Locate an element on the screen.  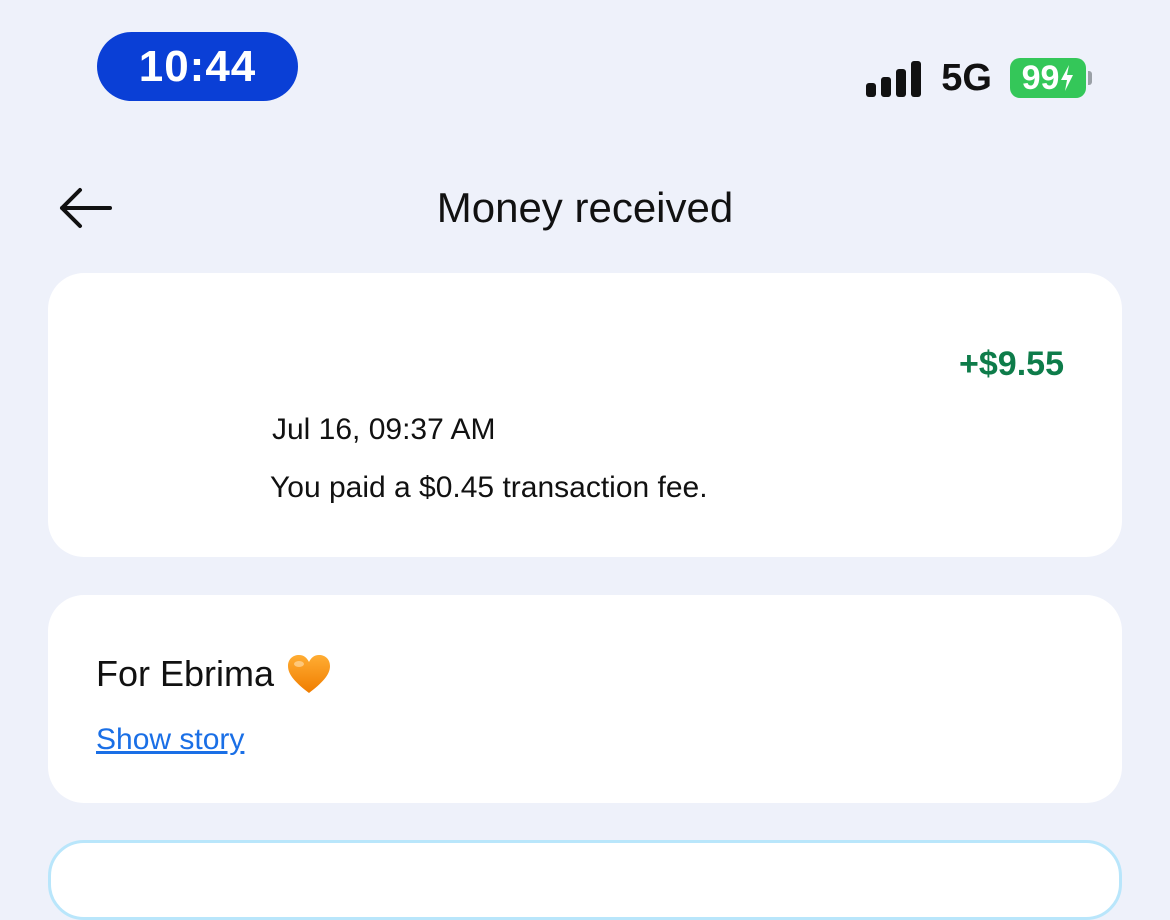
battery-level: 99 is located at coordinates (1040, 77).